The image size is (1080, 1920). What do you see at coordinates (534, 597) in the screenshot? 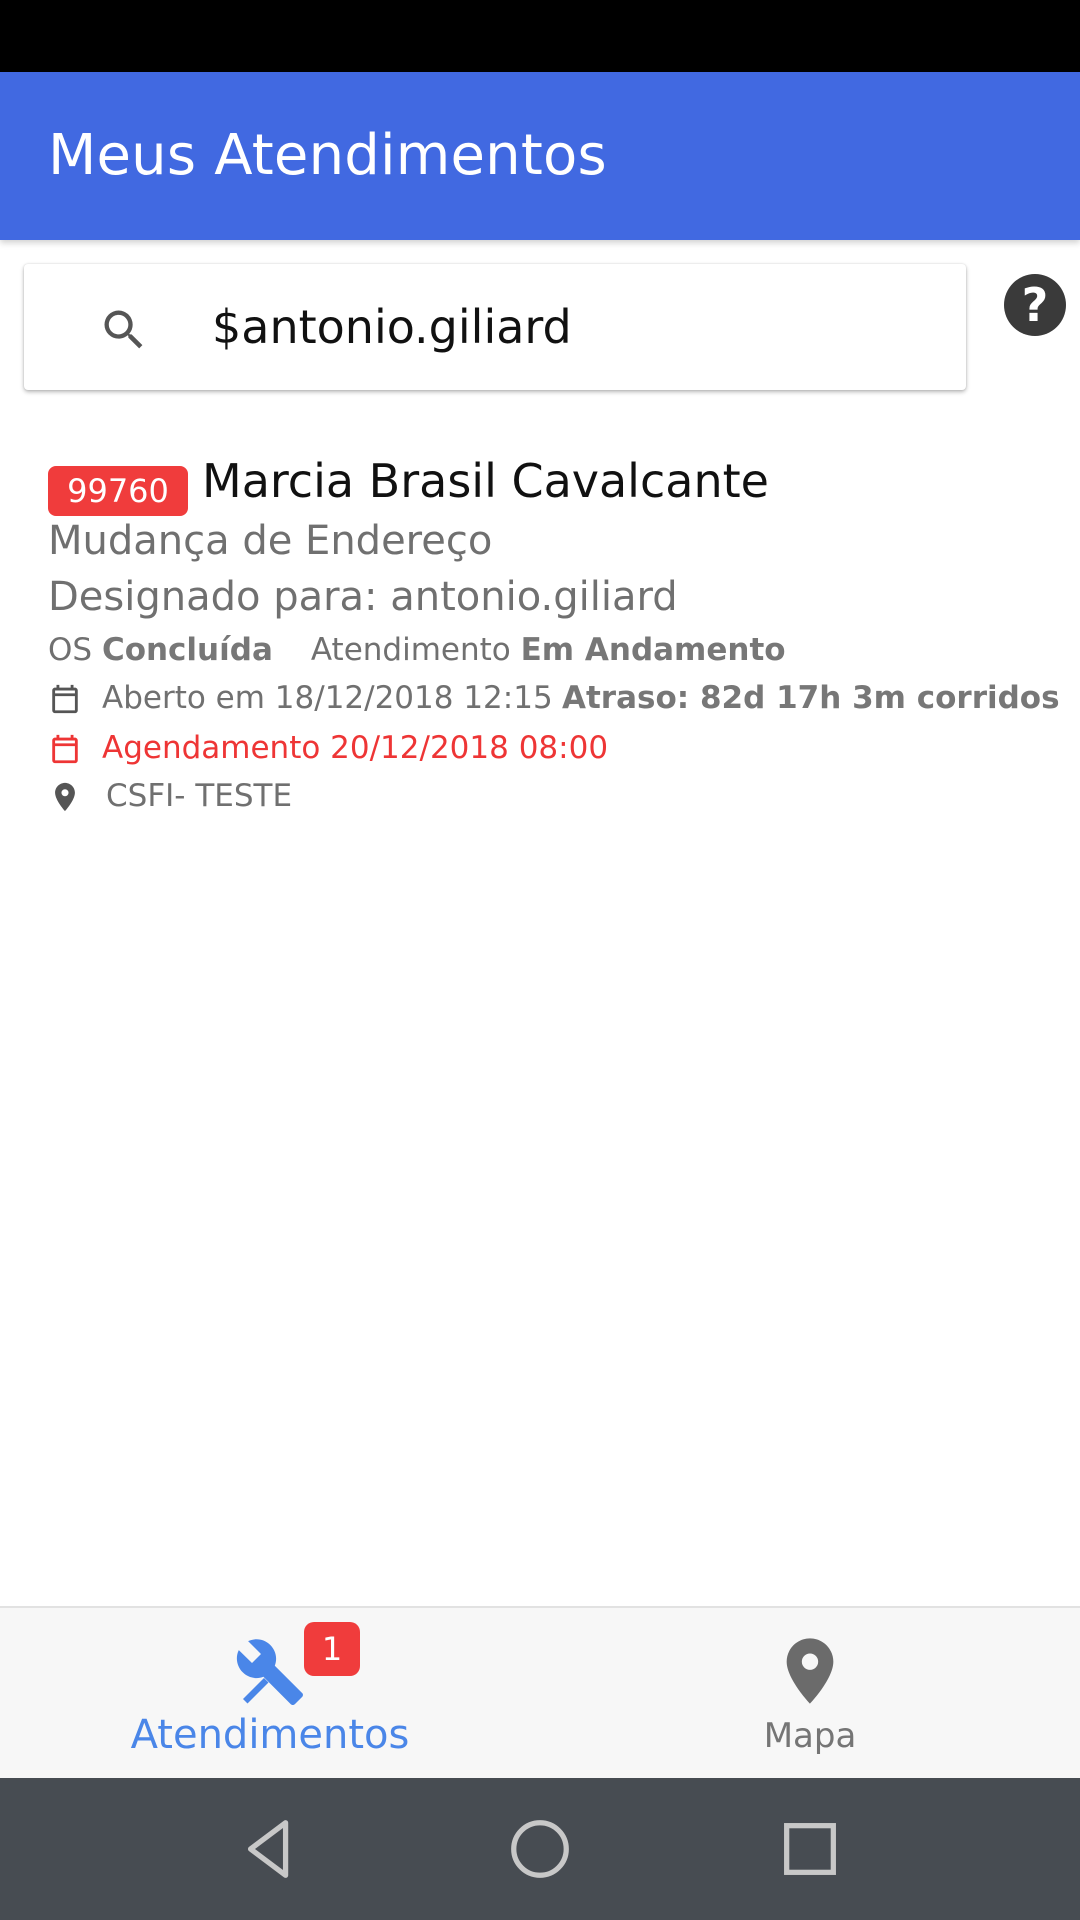
I see `assigned-user: antonio.giliard` at bounding box center [534, 597].